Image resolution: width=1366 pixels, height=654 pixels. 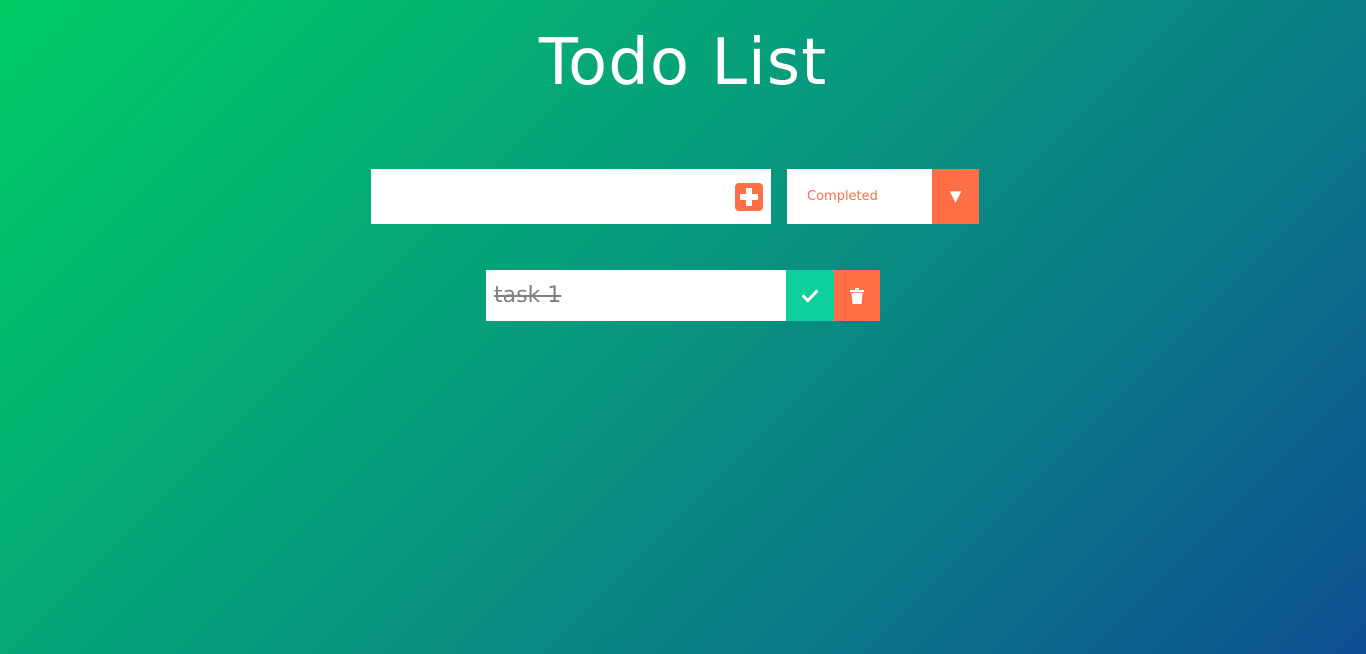 I want to click on complete-button, so click(x=810, y=295).